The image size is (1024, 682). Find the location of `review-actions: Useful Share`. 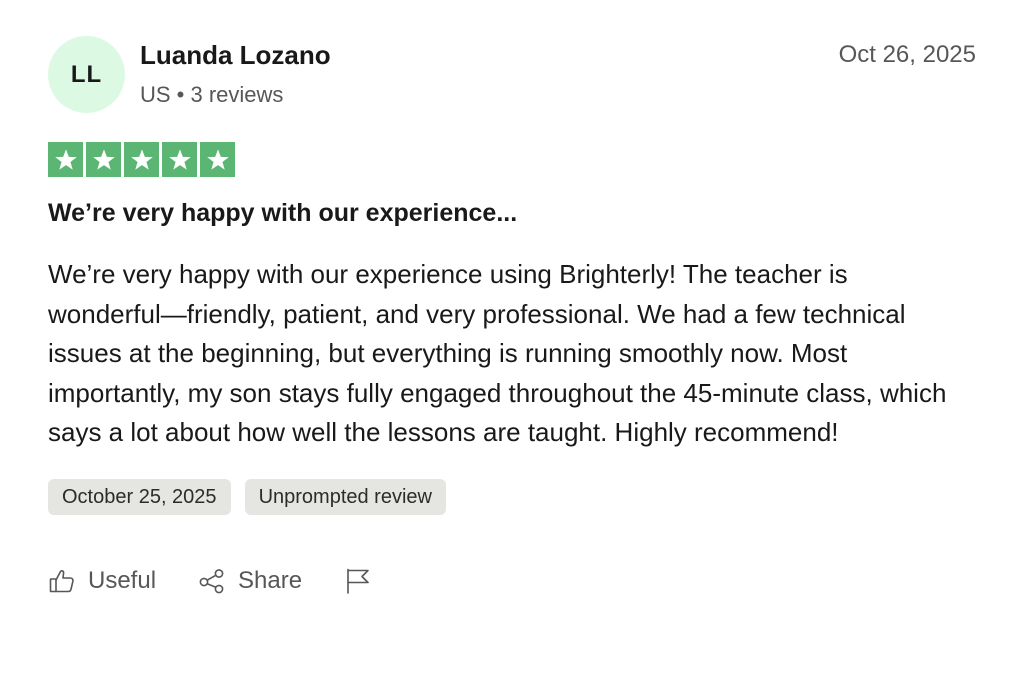

review-actions: Useful Share is located at coordinates (512, 581).